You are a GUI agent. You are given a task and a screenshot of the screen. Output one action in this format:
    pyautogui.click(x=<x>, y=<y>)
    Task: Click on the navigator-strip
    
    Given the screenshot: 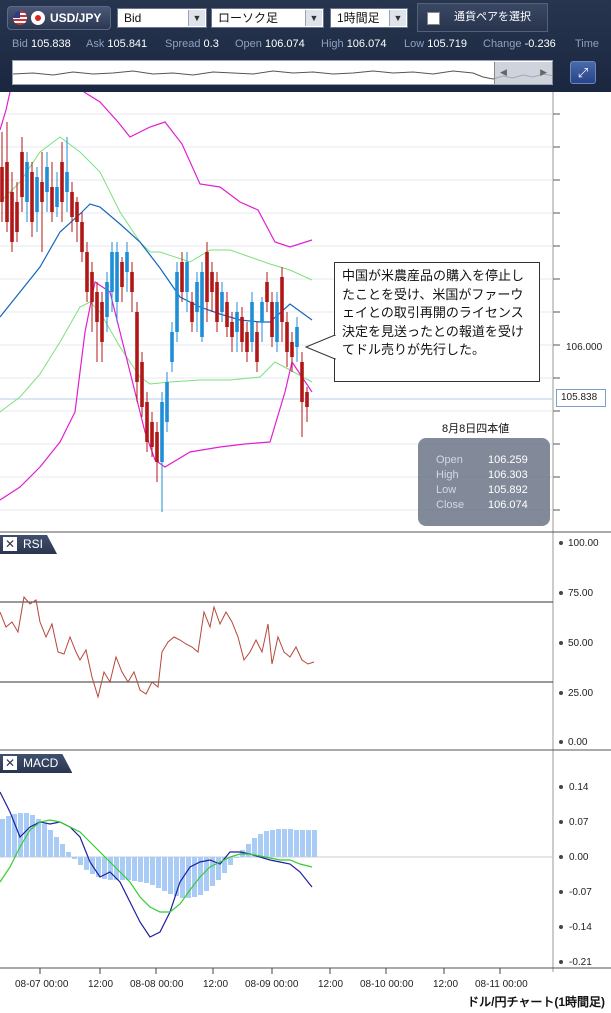 What is the action you would take?
    pyautogui.click(x=282, y=72)
    